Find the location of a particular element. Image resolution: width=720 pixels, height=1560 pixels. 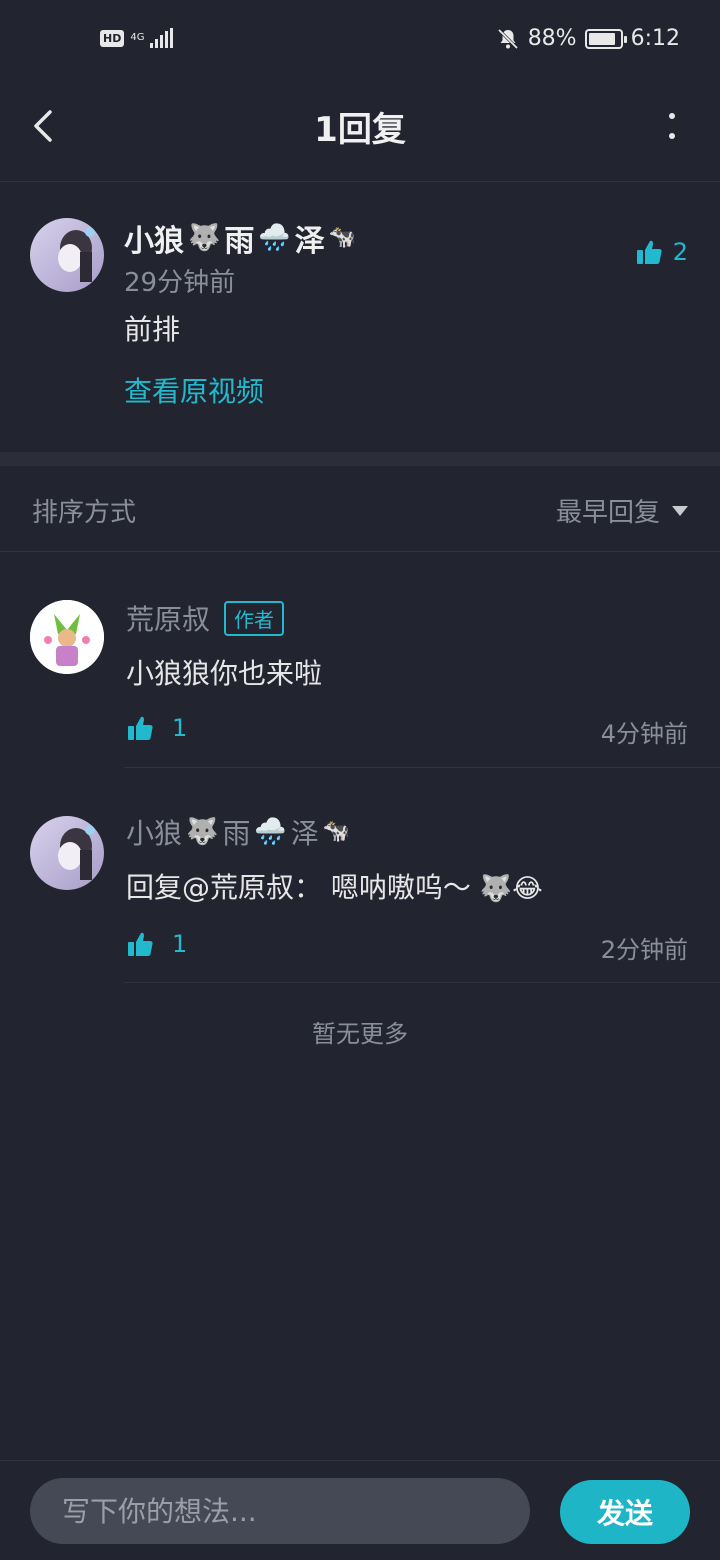

wolf-laugh-emoji: 🐺😂 is located at coordinates (511, 889).